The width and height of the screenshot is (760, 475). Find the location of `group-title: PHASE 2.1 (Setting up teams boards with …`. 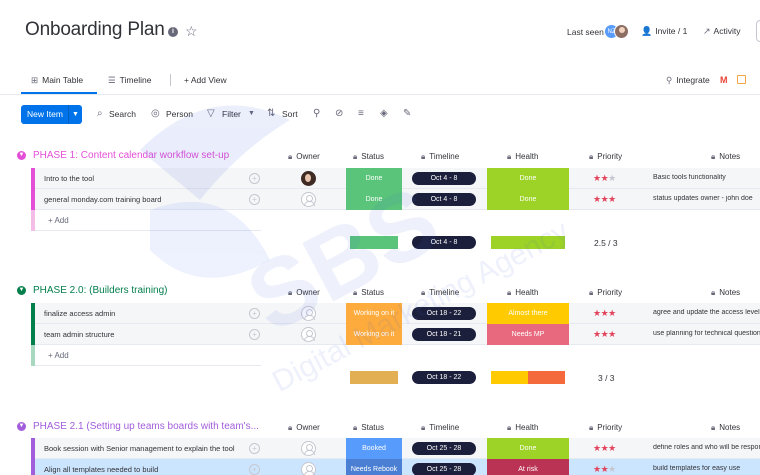

group-title: PHASE 2.1 (Setting up teams boards with … is located at coordinates (152, 426).